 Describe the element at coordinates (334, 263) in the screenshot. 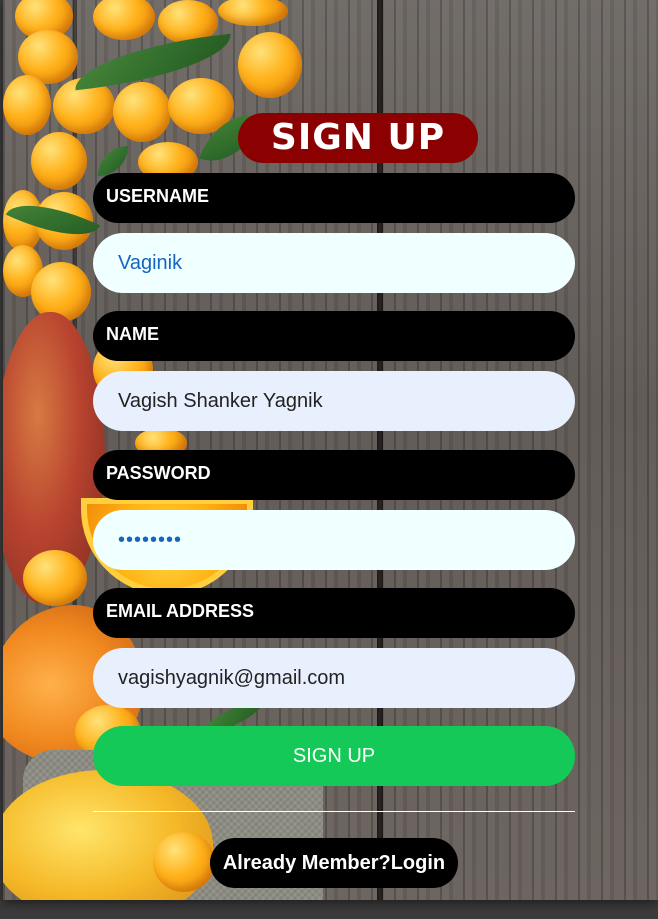

I see `username-field` at that location.